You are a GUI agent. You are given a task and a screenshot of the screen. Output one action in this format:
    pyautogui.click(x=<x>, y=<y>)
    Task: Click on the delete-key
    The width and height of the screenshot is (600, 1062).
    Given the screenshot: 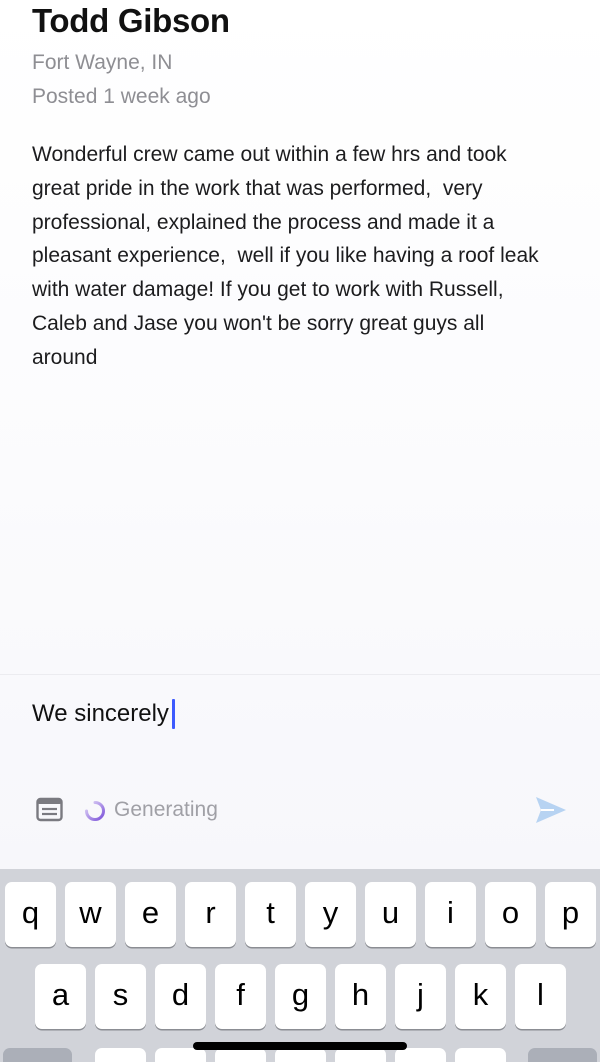 What is the action you would take?
    pyautogui.click(x=562, y=1055)
    